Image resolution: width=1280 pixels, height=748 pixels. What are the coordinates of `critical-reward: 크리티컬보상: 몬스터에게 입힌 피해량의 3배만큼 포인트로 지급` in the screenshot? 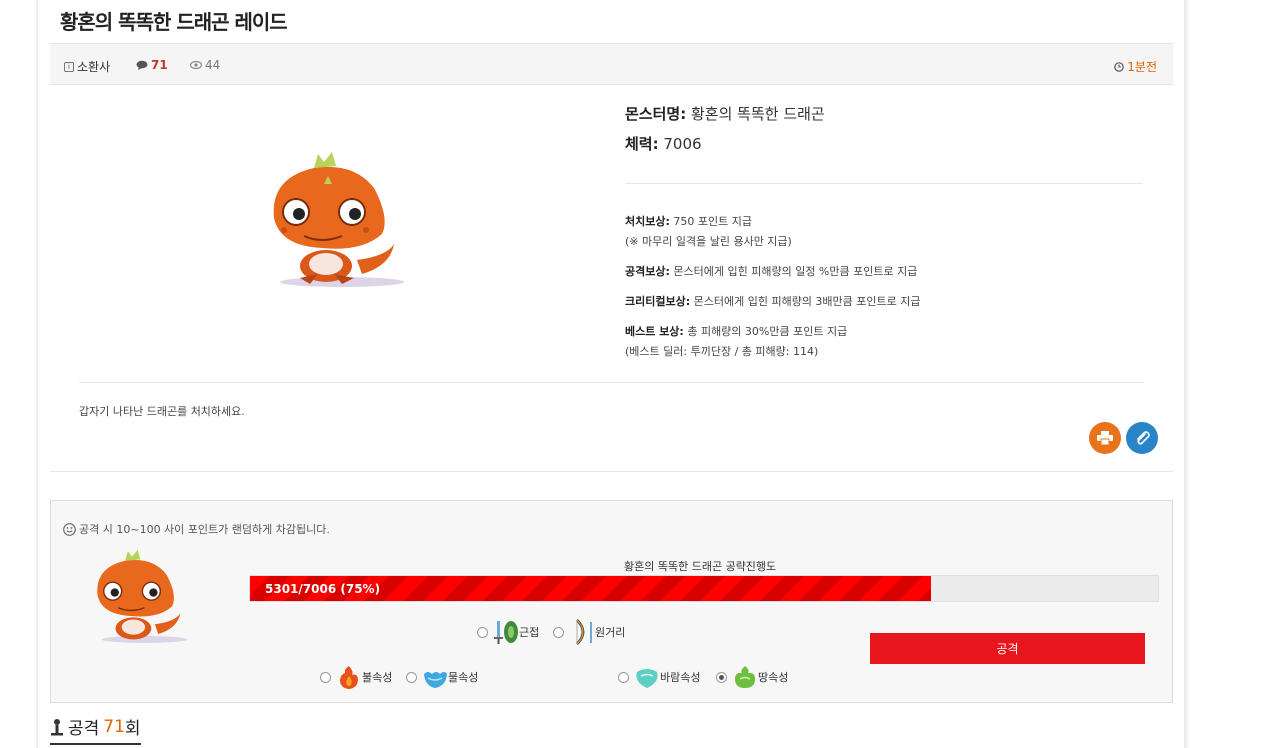 It's located at (773, 302).